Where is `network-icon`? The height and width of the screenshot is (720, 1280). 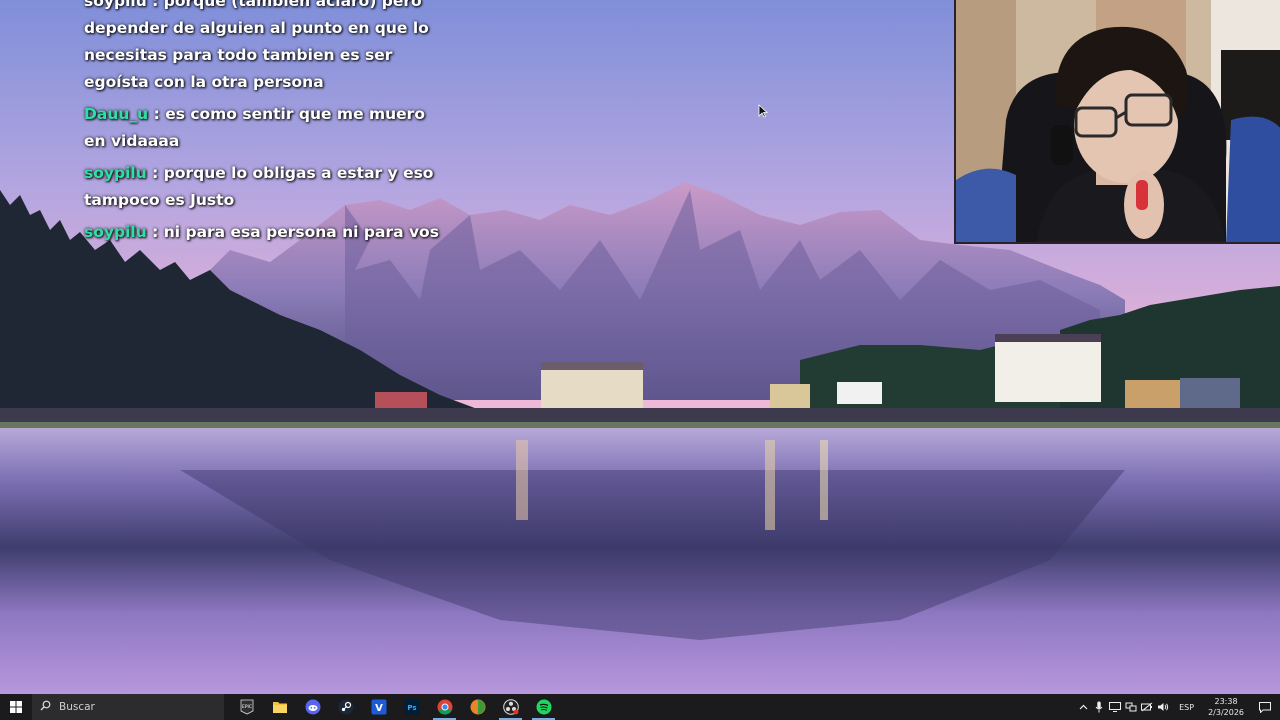
network-icon is located at coordinates (1131, 707).